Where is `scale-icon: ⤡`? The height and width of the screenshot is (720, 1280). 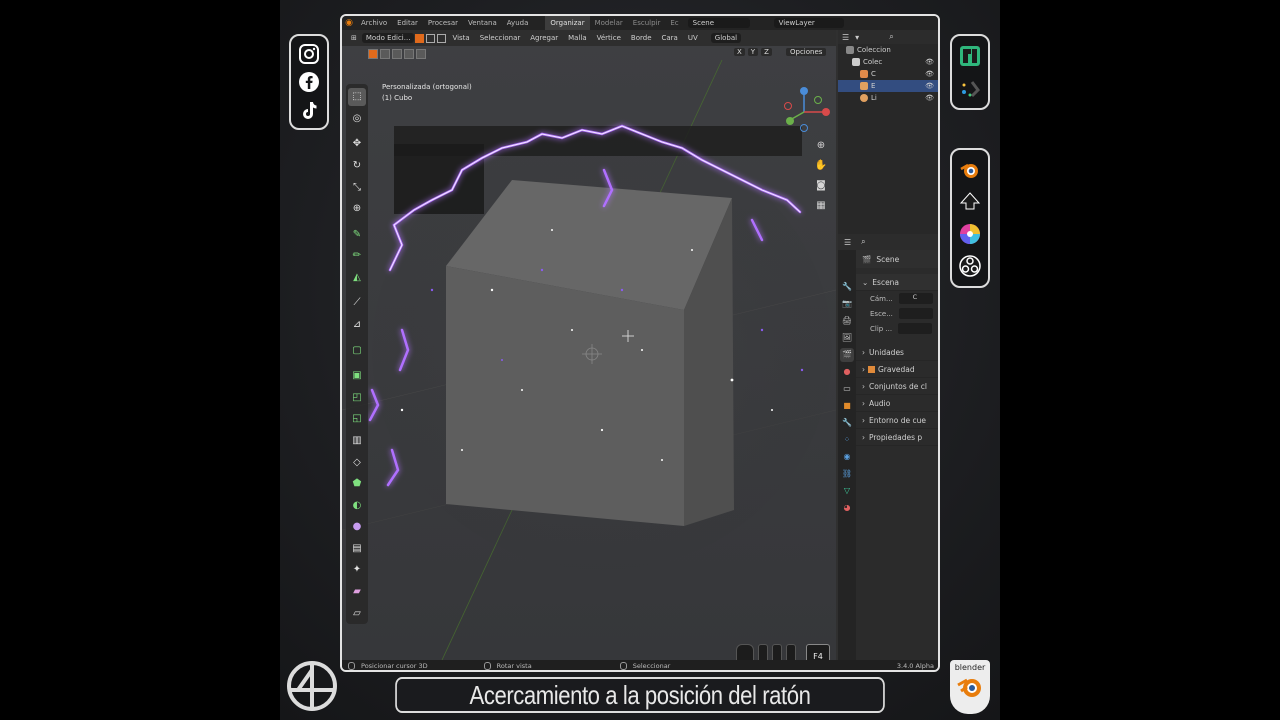 scale-icon: ⤡ is located at coordinates (357, 187).